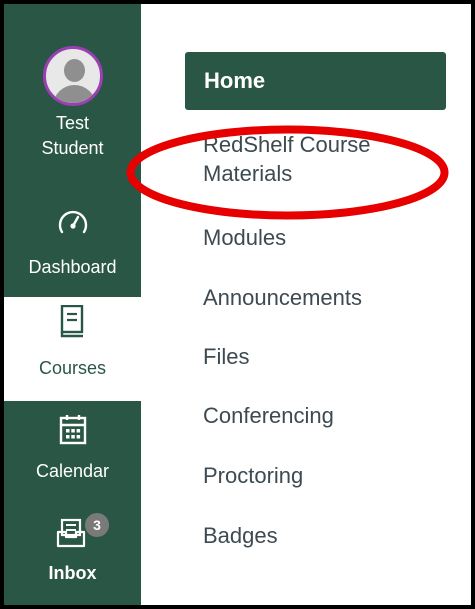 Image resolution: width=475 pixels, height=609 pixels. What do you see at coordinates (72, 242) in the screenshot?
I see `dashboard-nav-item: Dashboard` at bounding box center [72, 242].